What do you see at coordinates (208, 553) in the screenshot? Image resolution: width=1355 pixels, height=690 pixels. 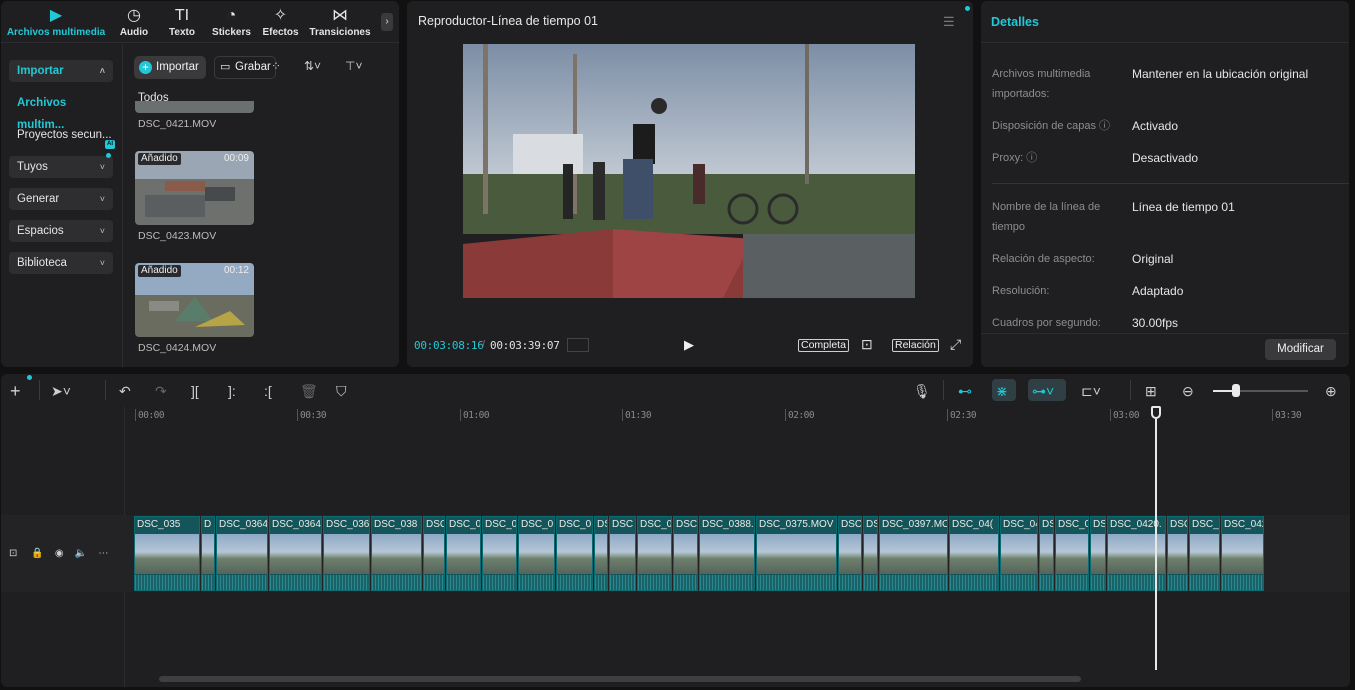 I see `timeline-clip: D` at bounding box center [208, 553].